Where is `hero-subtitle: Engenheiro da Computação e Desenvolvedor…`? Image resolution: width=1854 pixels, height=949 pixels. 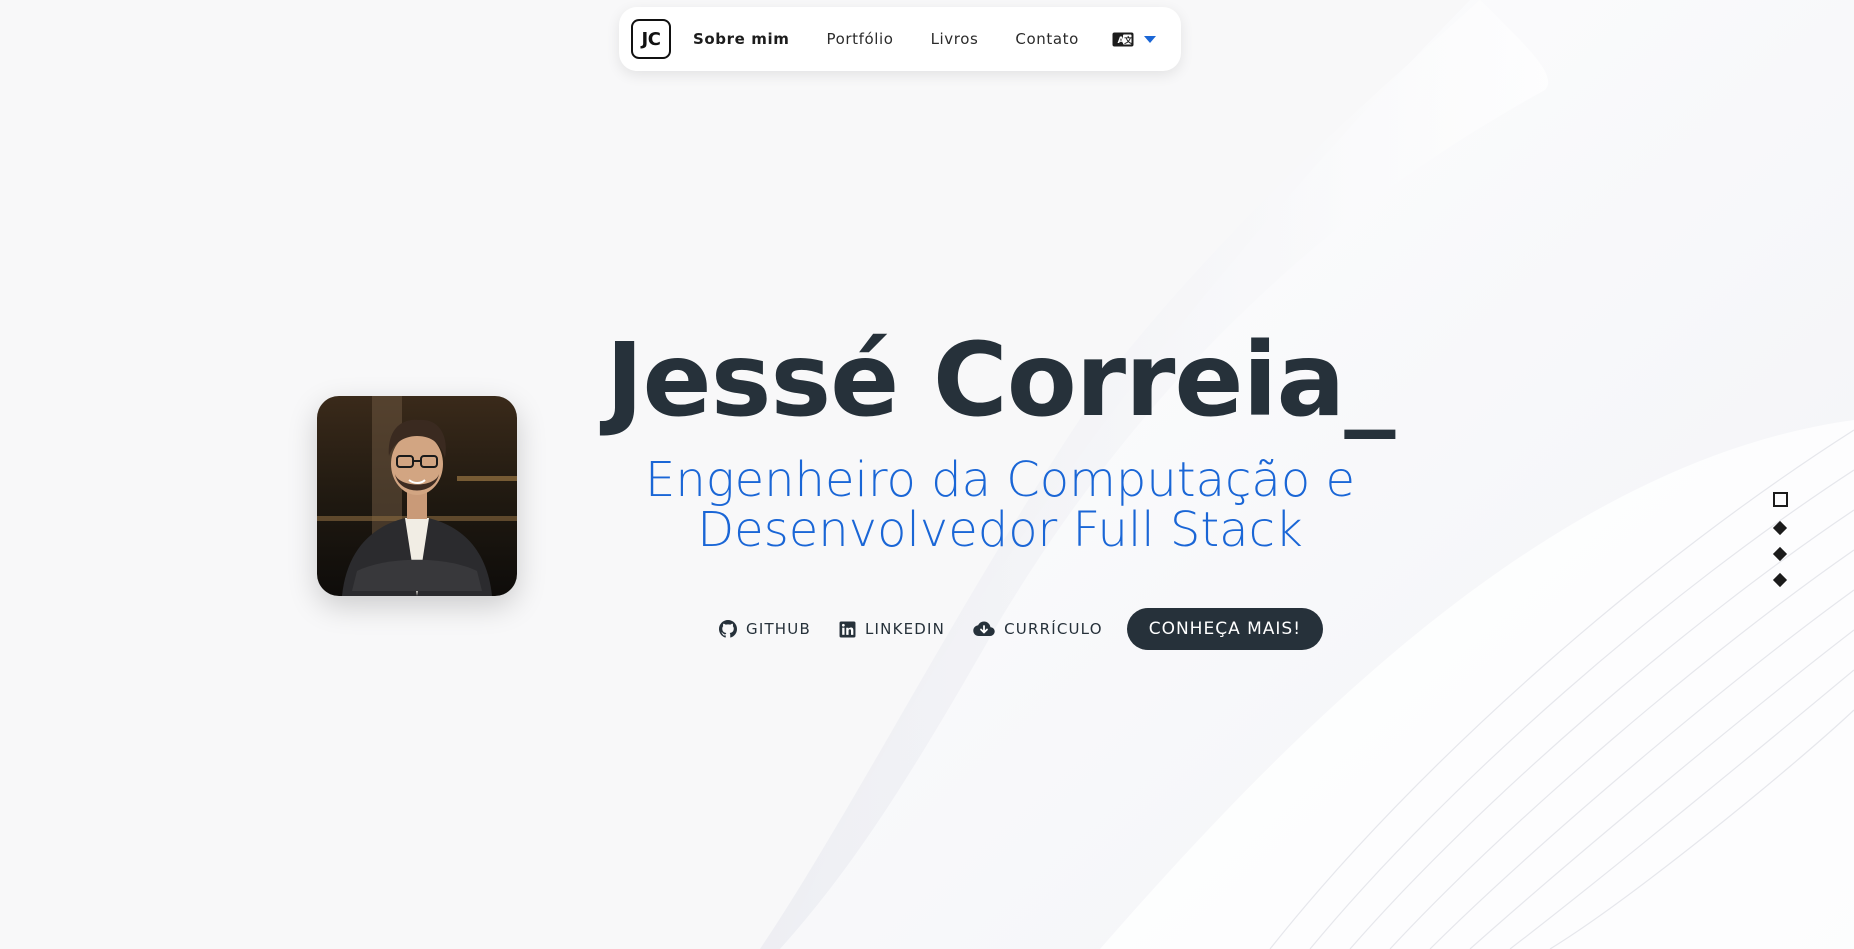 hero-subtitle: Engenheiro da Computação e Desenvolvedor… is located at coordinates (1000, 505).